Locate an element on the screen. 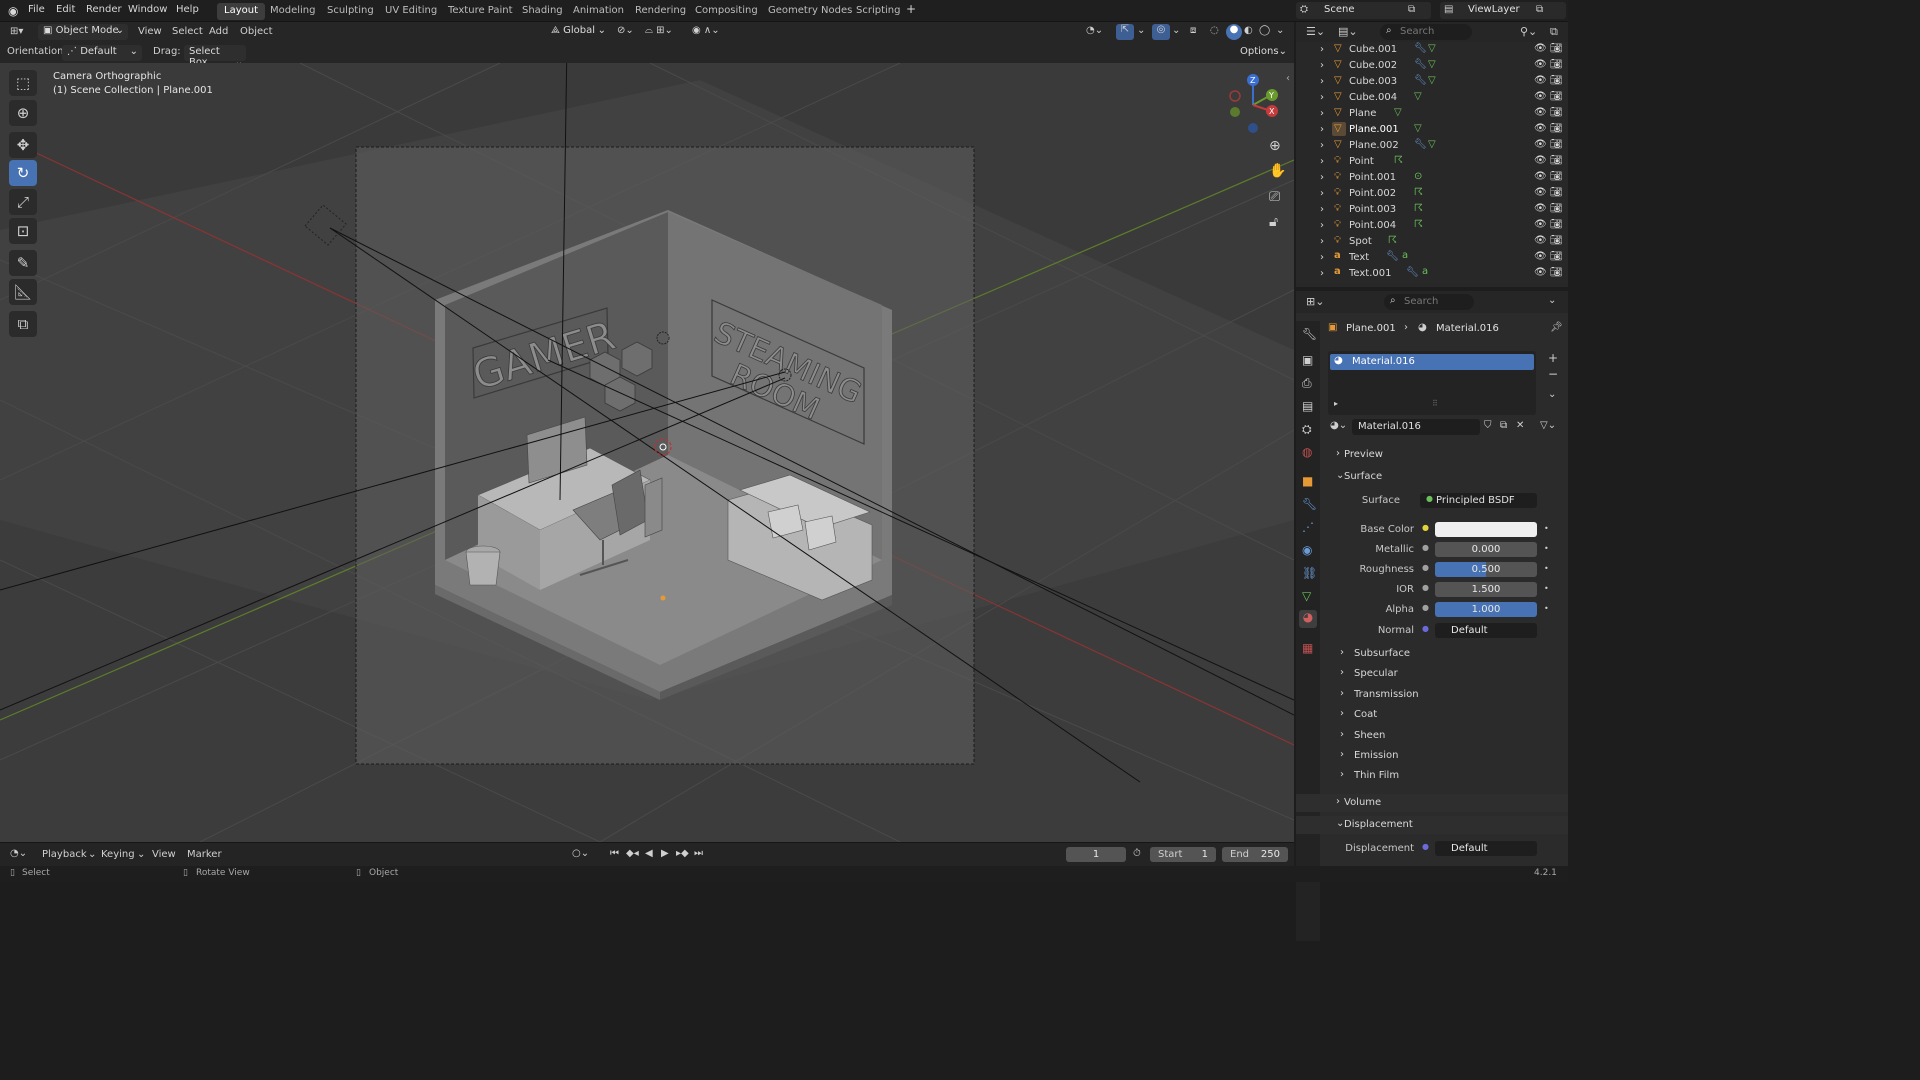 The image size is (1920, 1080). playback-menu: Playback is located at coordinates (64, 854).